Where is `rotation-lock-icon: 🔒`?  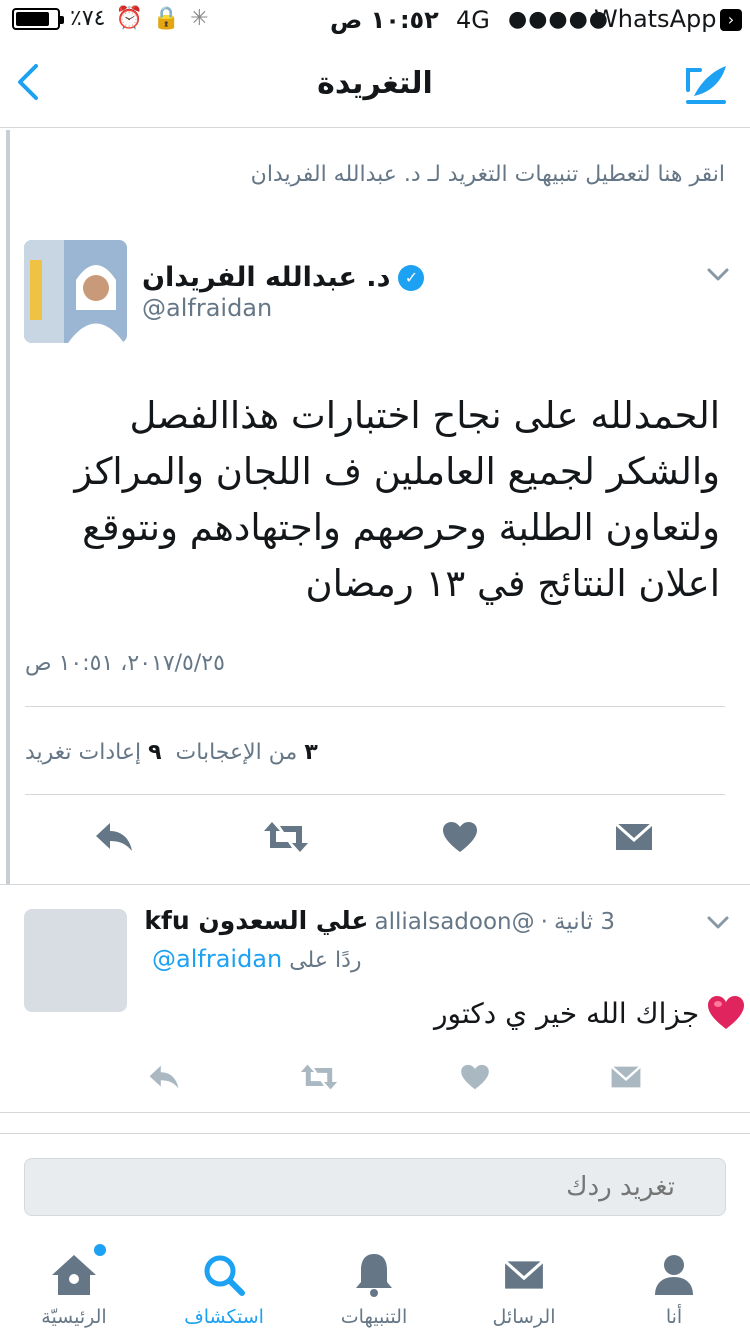
rotation-lock-icon: 🔒 is located at coordinates (166, 18).